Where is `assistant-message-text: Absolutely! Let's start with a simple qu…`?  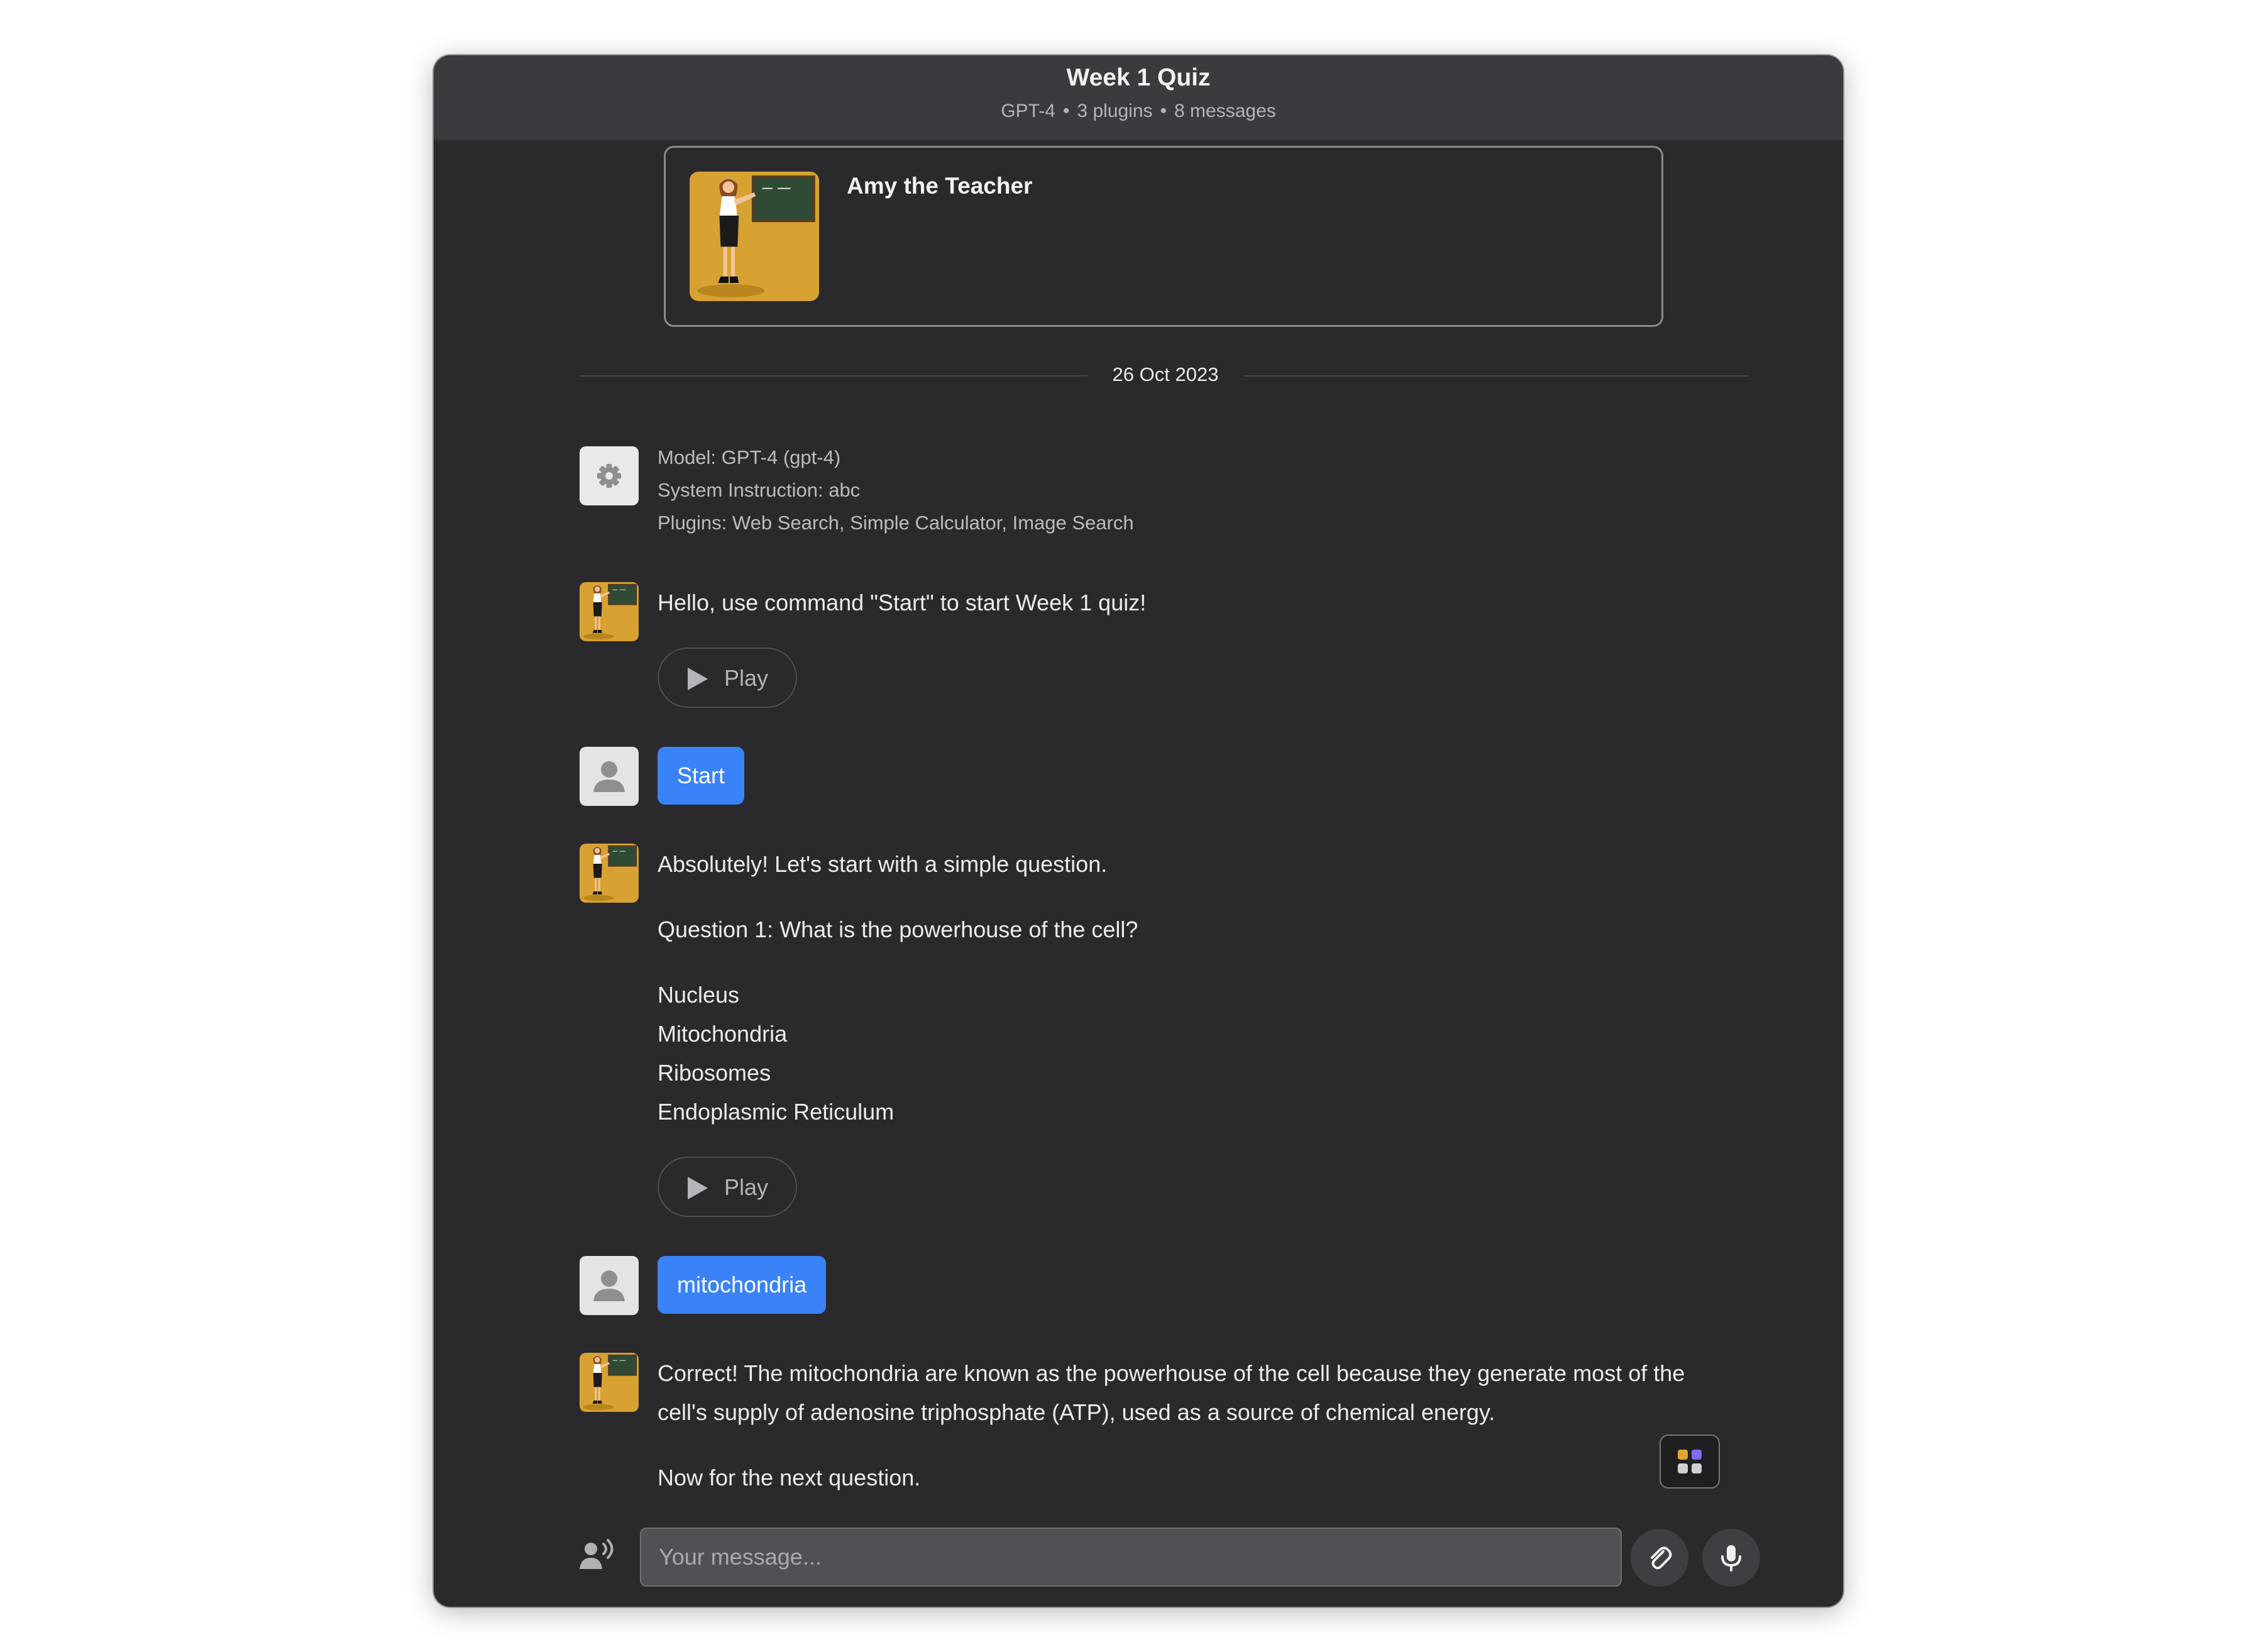
assistant-message-text: Absolutely! Let's start with a simple qu… is located at coordinates (883, 864).